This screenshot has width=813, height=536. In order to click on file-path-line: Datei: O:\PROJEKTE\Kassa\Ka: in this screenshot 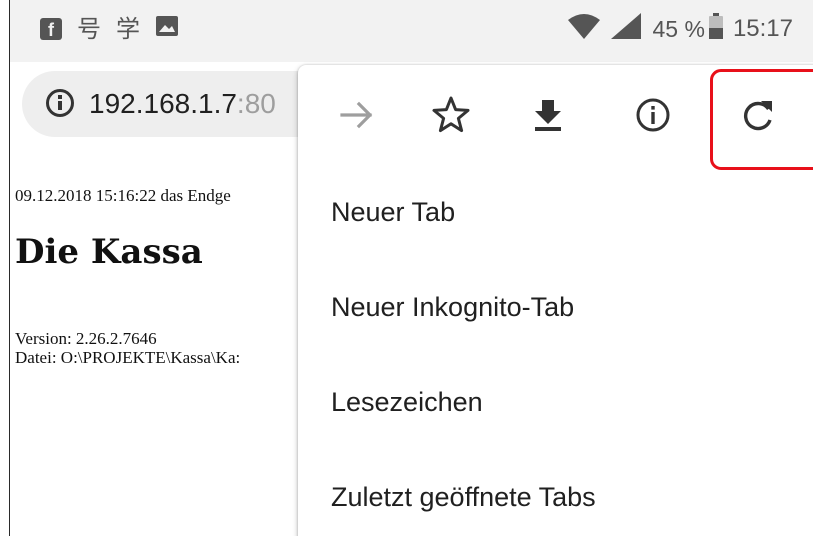, I will do `click(128, 357)`.